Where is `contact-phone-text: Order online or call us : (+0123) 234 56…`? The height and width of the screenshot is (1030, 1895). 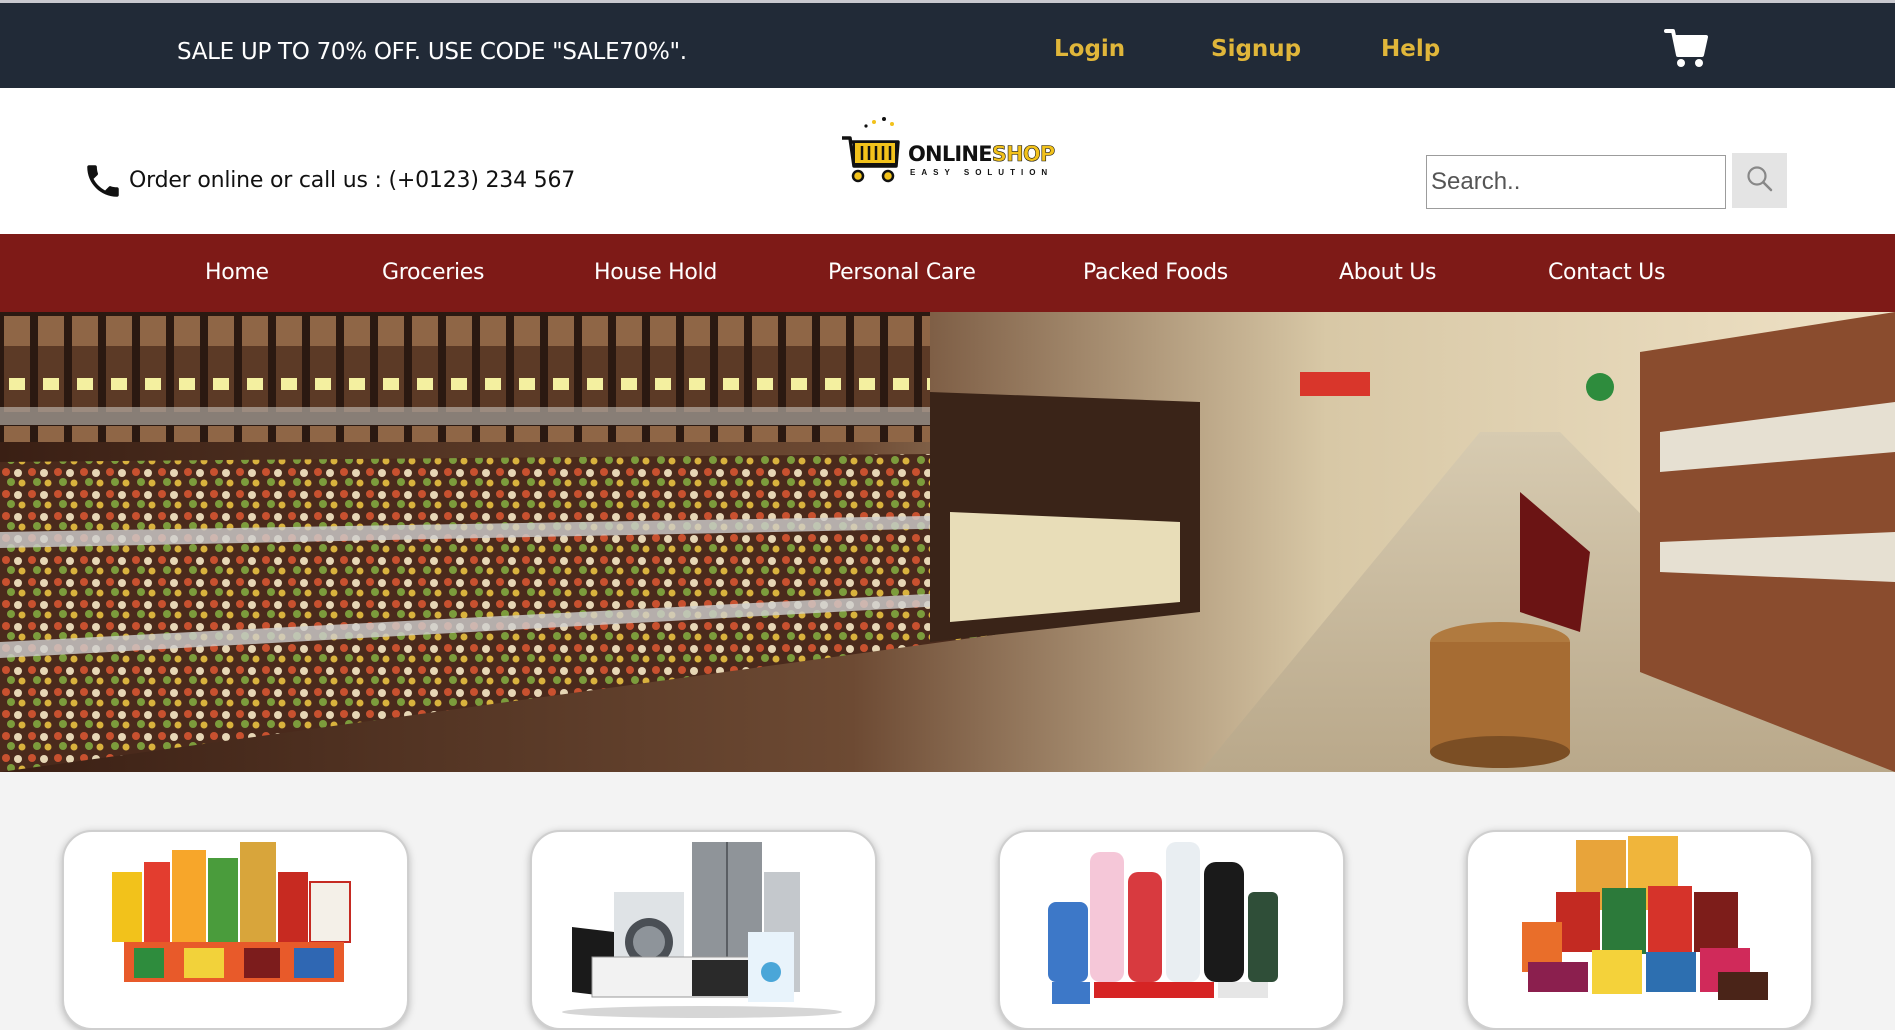 contact-phone-text: Order online or call us : (+0123) 234 56… is located at coordinates (352, 180).